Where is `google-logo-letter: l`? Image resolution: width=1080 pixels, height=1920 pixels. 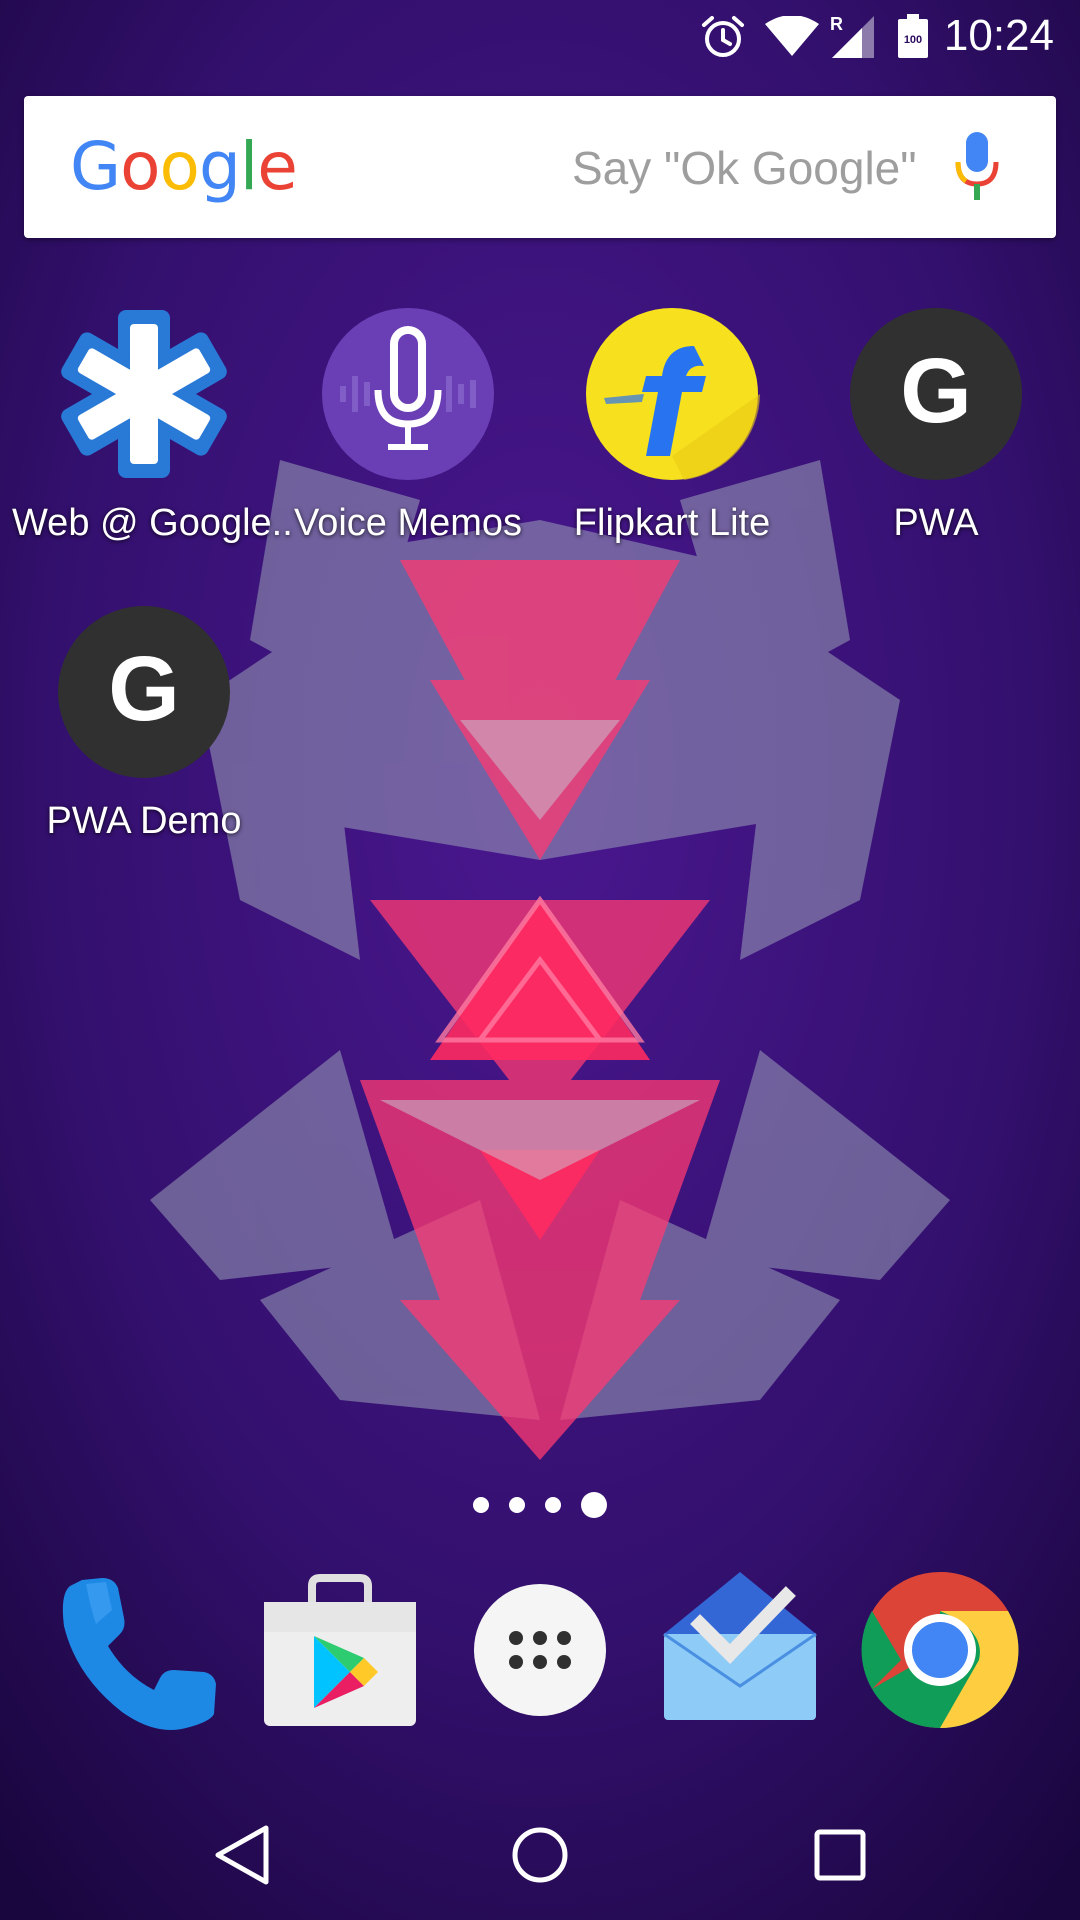
google-logo-letter: l is located at coordinates (248, 166).